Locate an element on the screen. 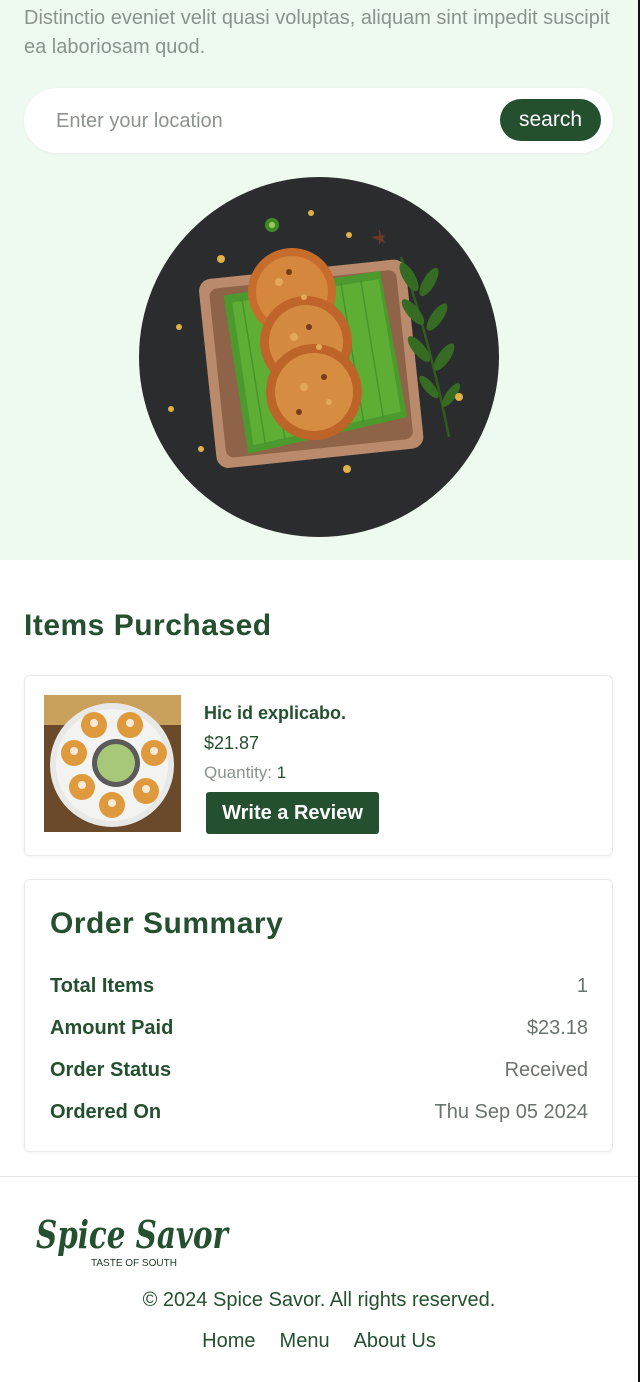  summary-row-order-status: Order Status Received is located at coordinates (319, 1072).